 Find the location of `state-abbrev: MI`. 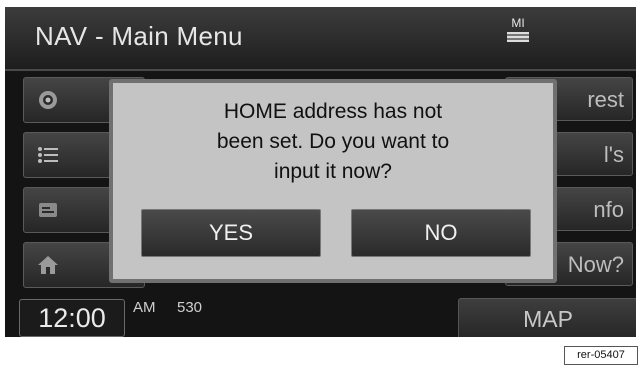

state-abbrev: MI is located at coordinates (518, 23).